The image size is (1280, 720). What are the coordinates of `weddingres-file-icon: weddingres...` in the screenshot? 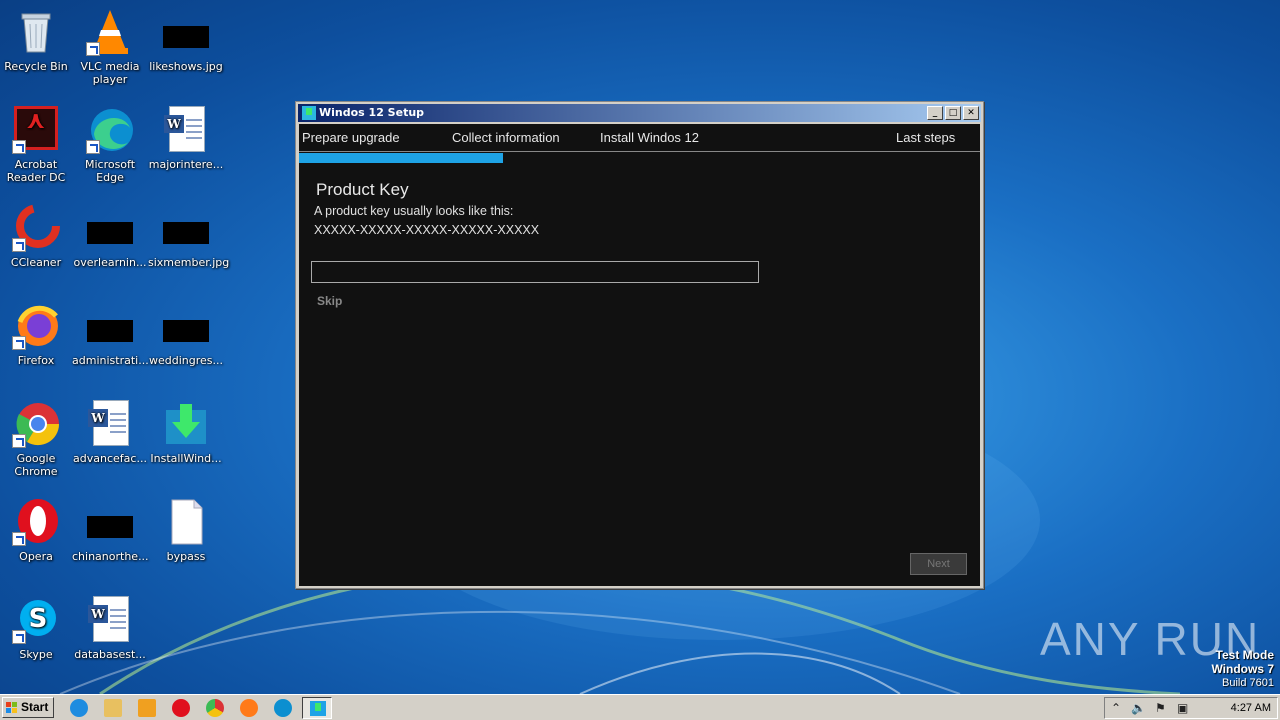 It's located at (186, 334).